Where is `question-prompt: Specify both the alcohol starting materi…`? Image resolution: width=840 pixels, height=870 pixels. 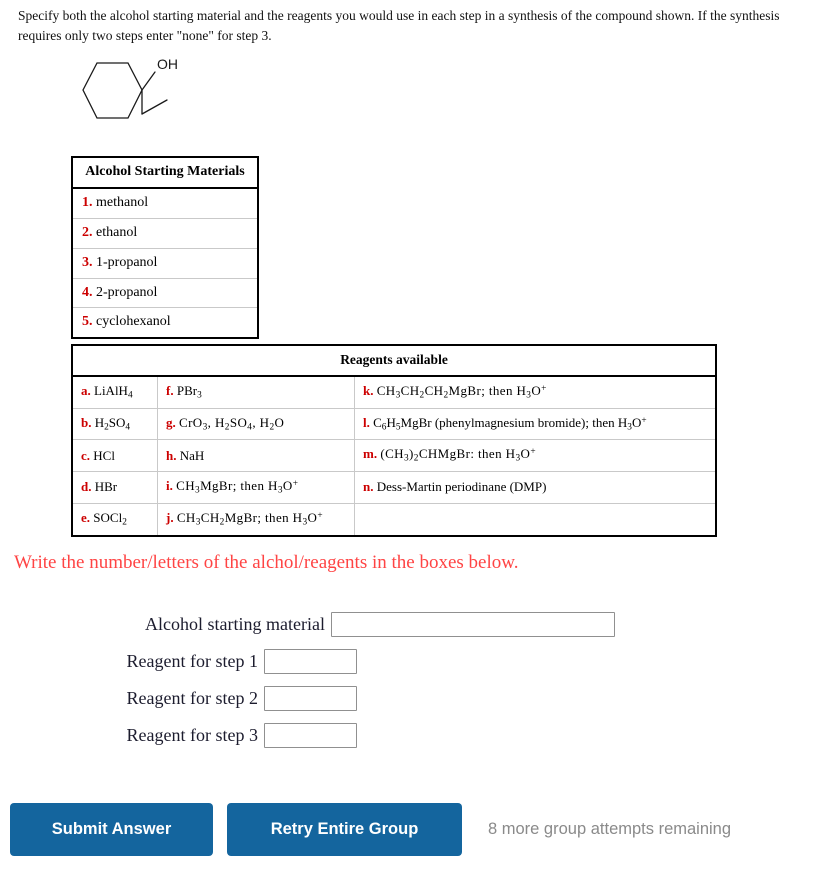
question-prompt: Specify both the alcohol starting materi… is located at coordinates (399, 25).